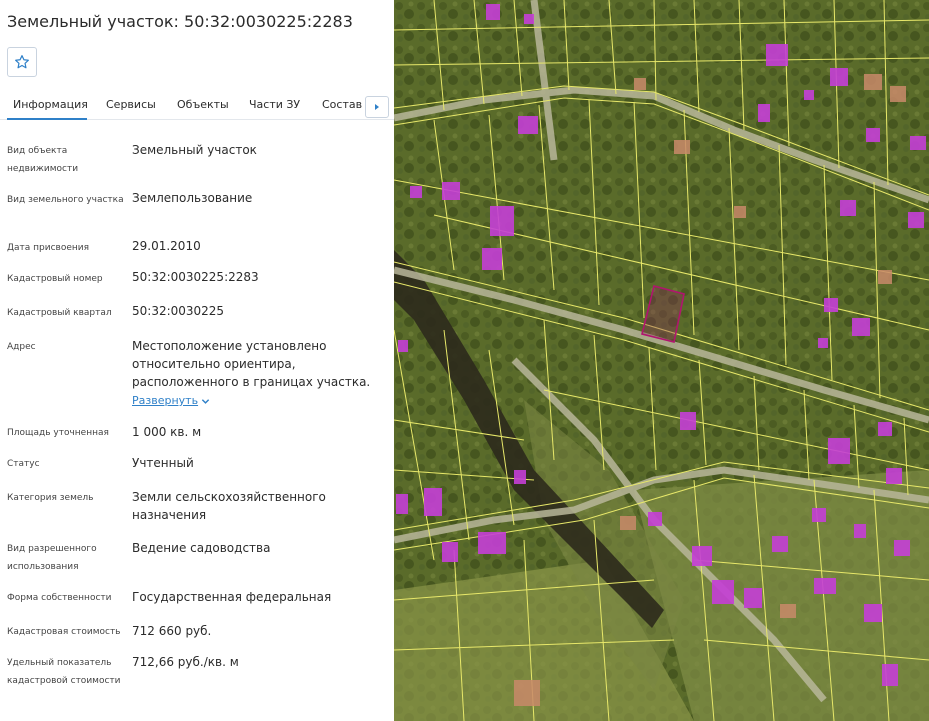 This screenshot has height=721, width=929. I want to click on field-label: Статус, so click(23, 464).